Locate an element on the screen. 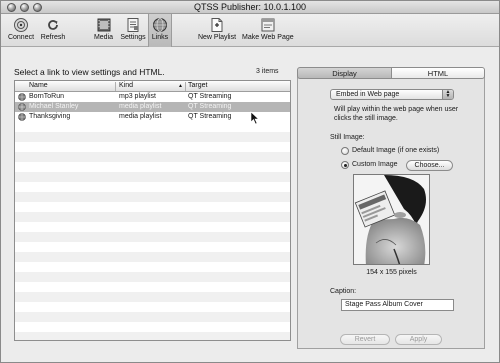  custom-image-radio is located at coordinates (345, 165).